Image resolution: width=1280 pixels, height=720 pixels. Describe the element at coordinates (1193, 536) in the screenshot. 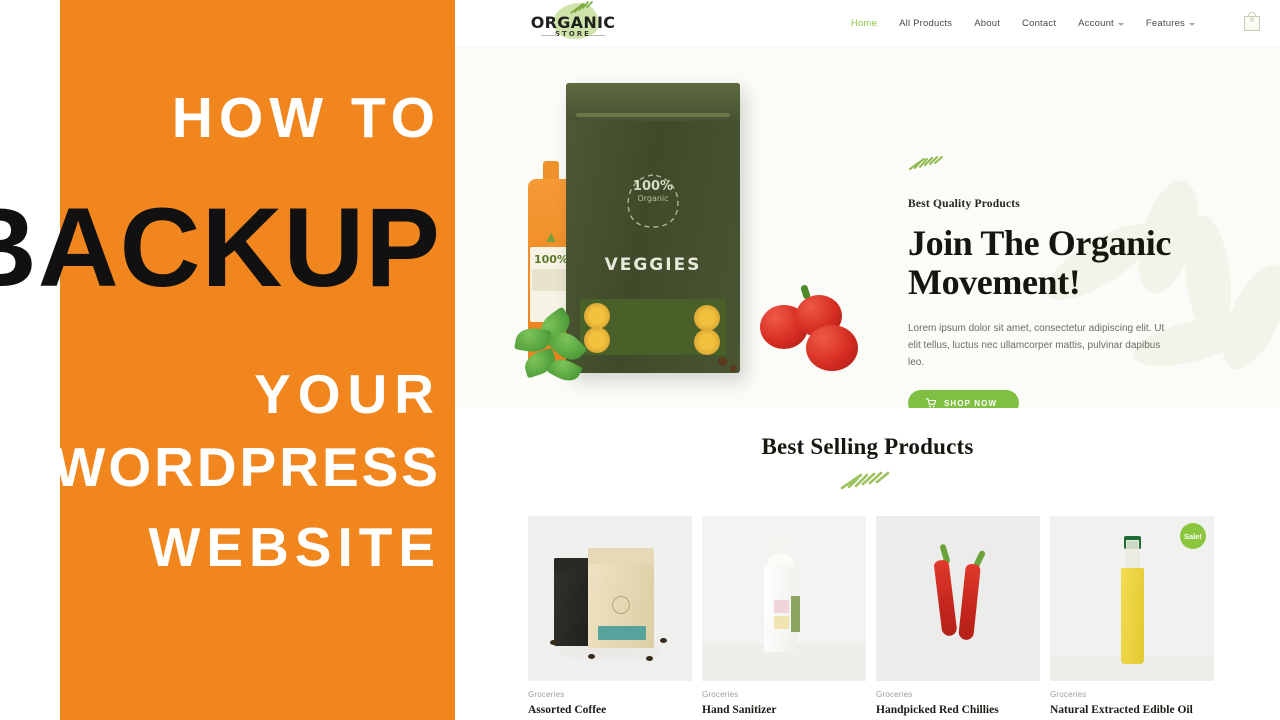

I see `sale-badge: Sale!` at that location.